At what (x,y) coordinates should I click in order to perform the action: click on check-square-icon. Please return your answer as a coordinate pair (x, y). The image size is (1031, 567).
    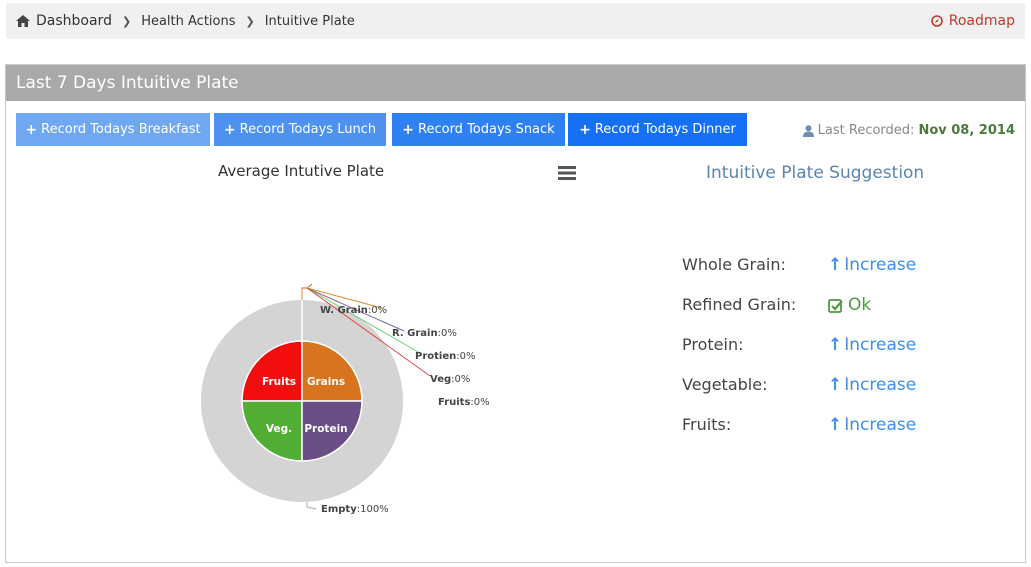
    Looking at the image, I should click on (835, 305).